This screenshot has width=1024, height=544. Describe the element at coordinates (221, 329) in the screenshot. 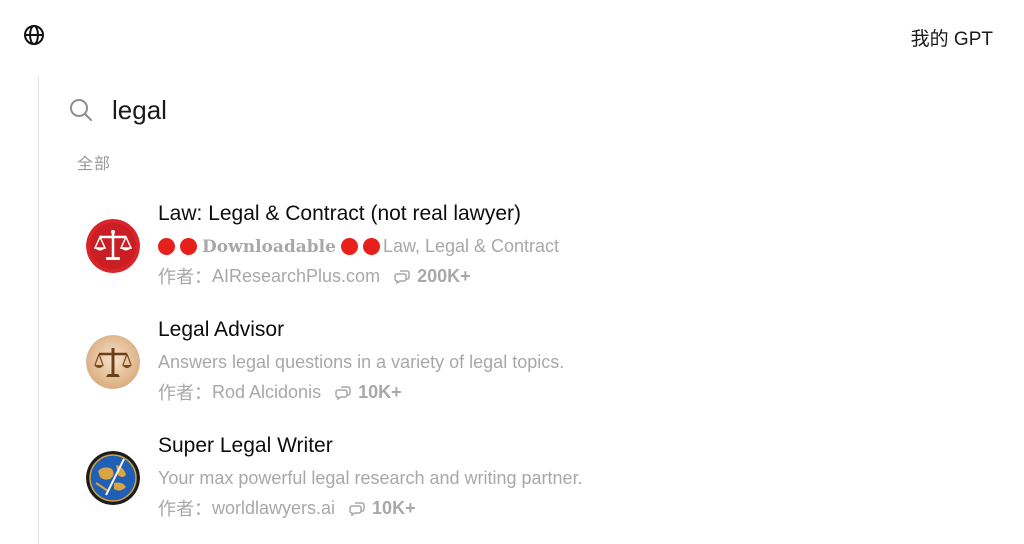

I see `gpt-title: Legal Advisor` at that location.